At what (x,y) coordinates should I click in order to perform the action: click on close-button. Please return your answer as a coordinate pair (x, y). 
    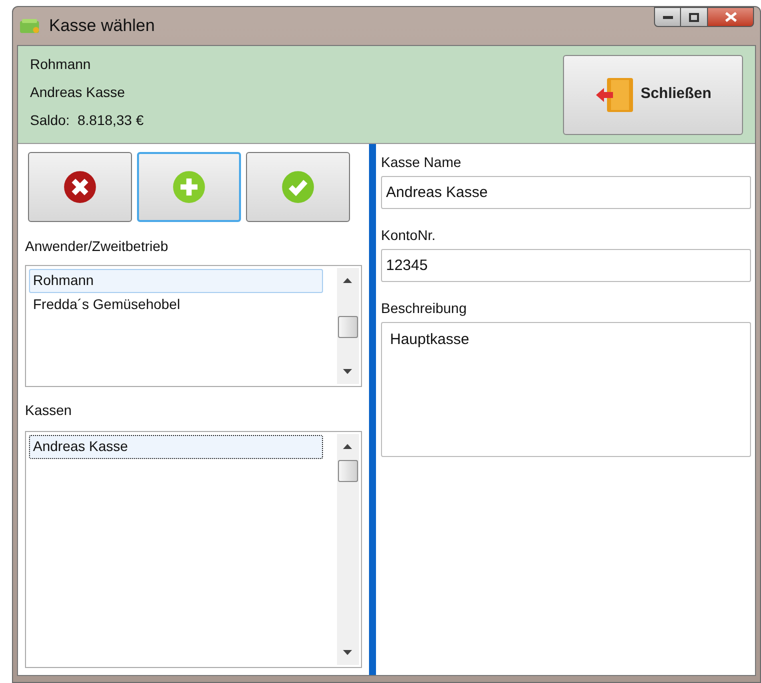
    Looking at the image, I should click on (731, 17).